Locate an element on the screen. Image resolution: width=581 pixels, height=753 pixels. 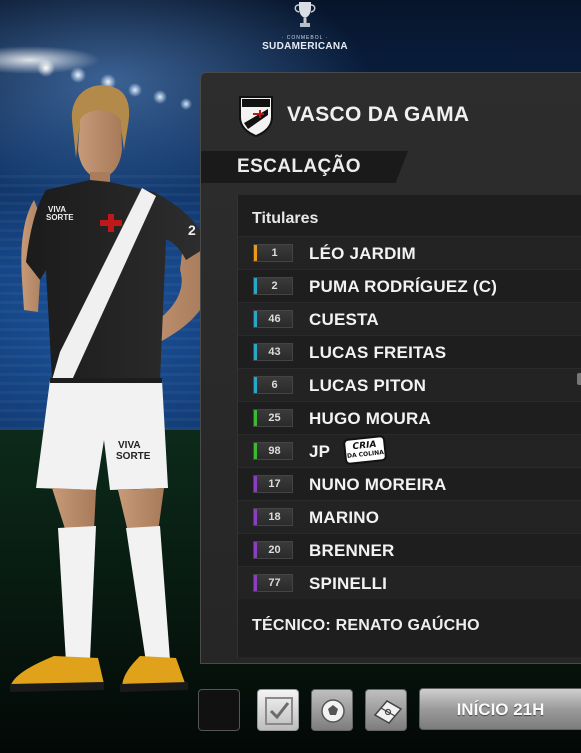
shirt-number: 1 is located at coordinates (274, 253).